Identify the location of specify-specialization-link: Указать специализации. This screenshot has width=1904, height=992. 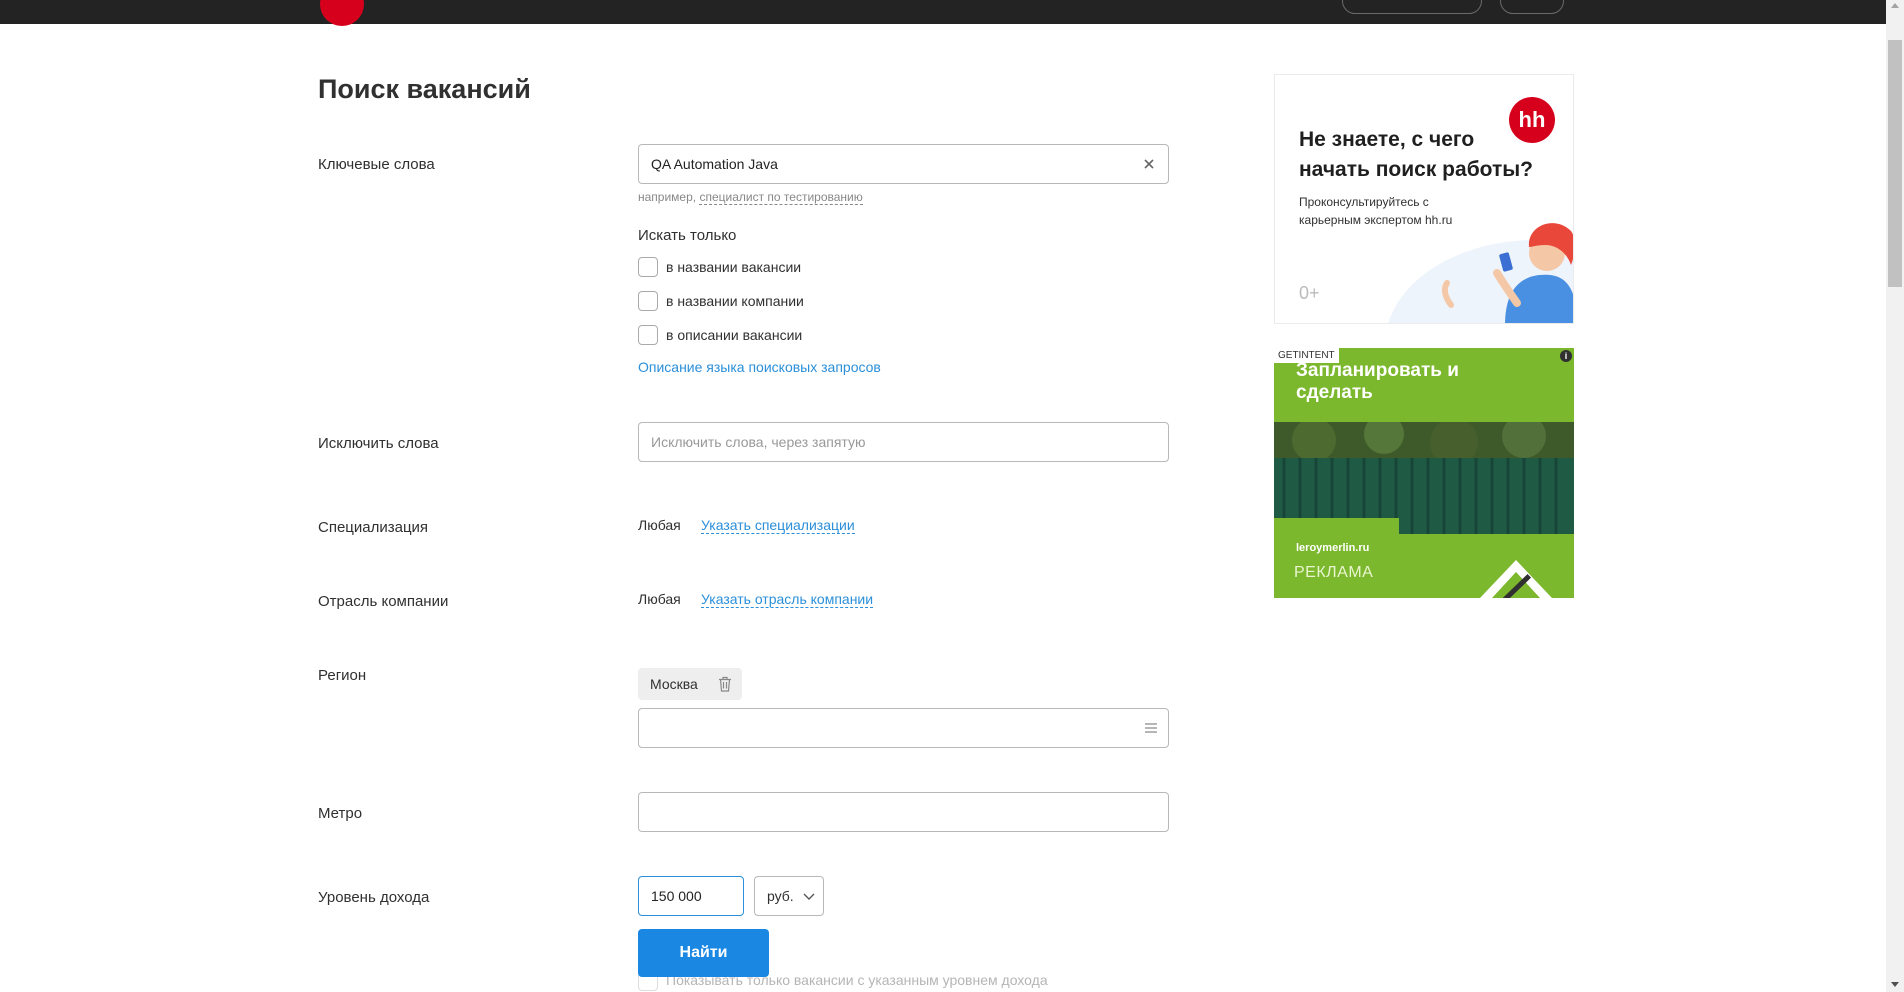
(778, 525).